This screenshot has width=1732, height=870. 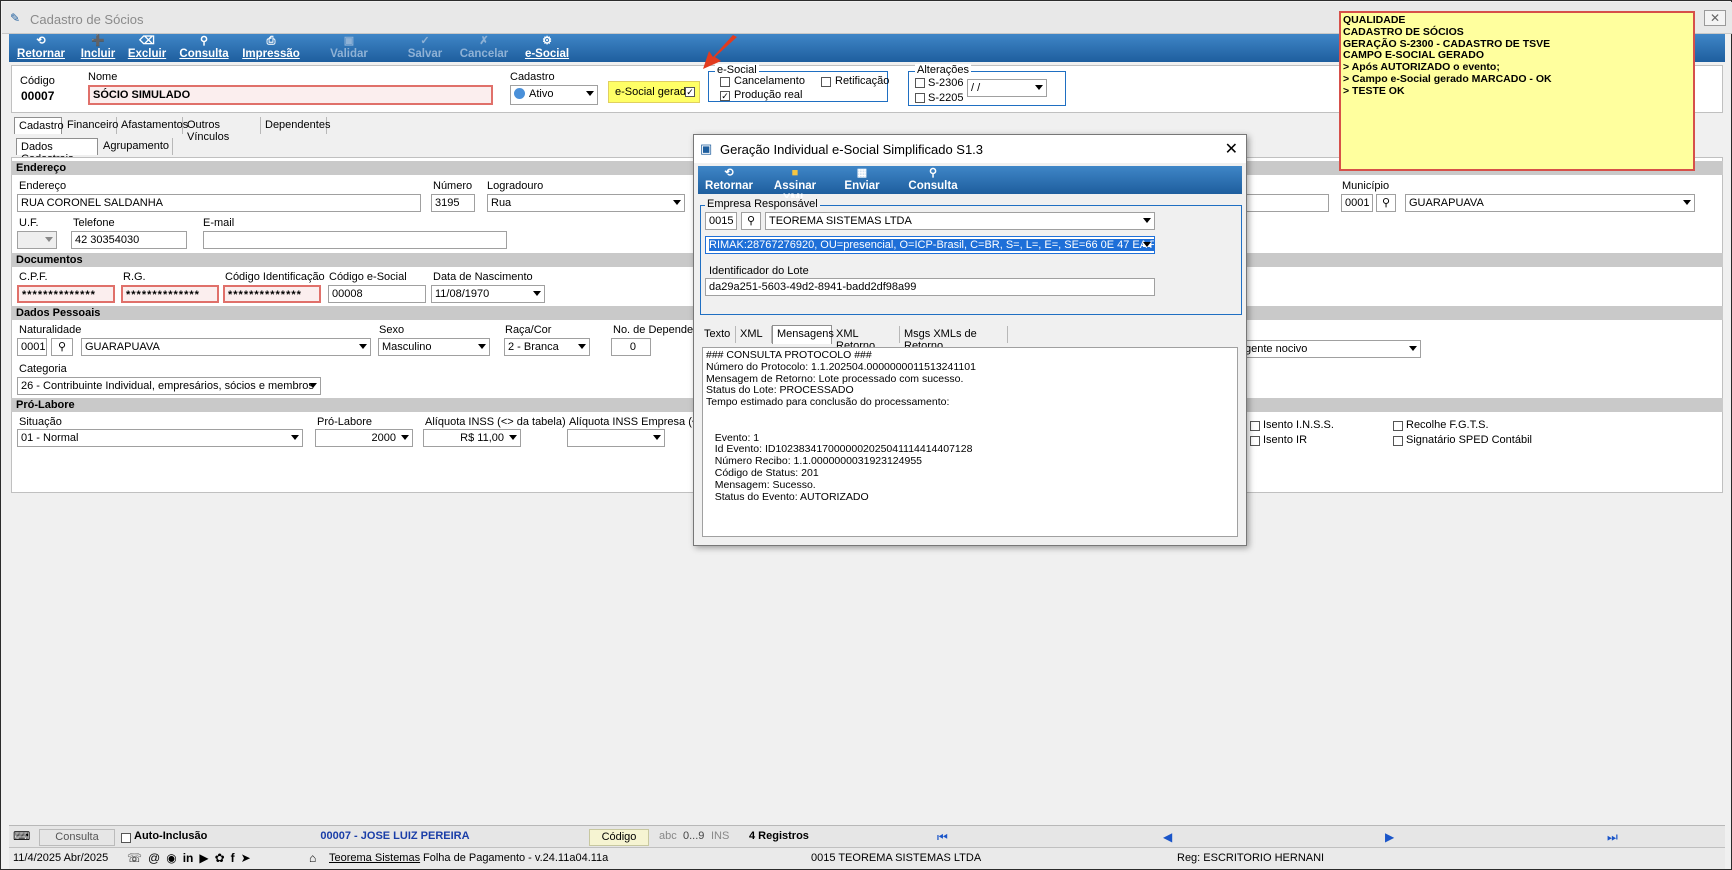 I want to click on keyboard-icon: ⌨, so click(x=21, y=837).